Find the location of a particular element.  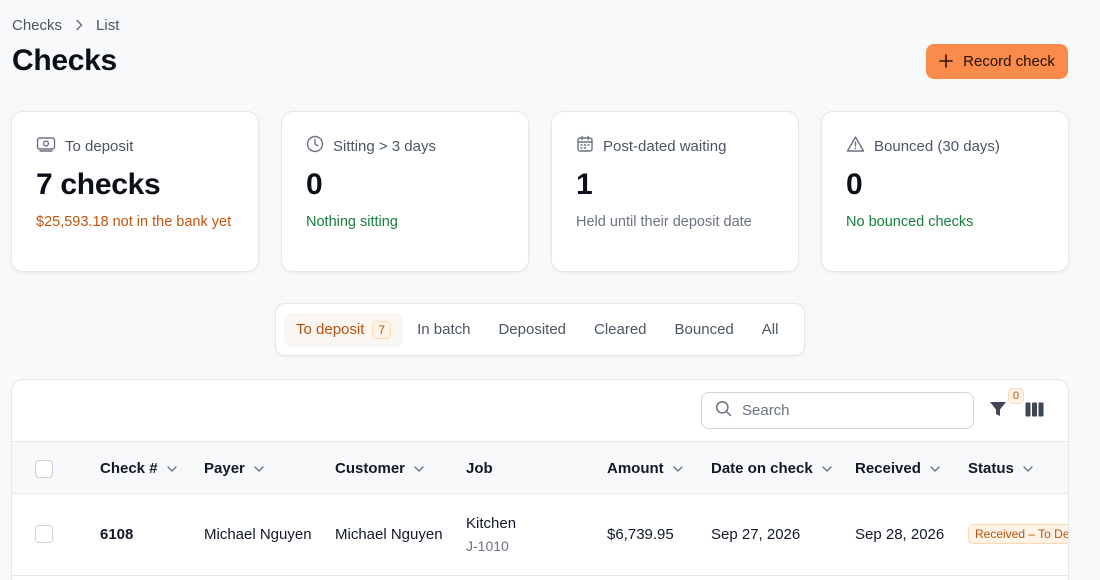

stat-label: Post-dated waiting is located at coordinates (665, 146).